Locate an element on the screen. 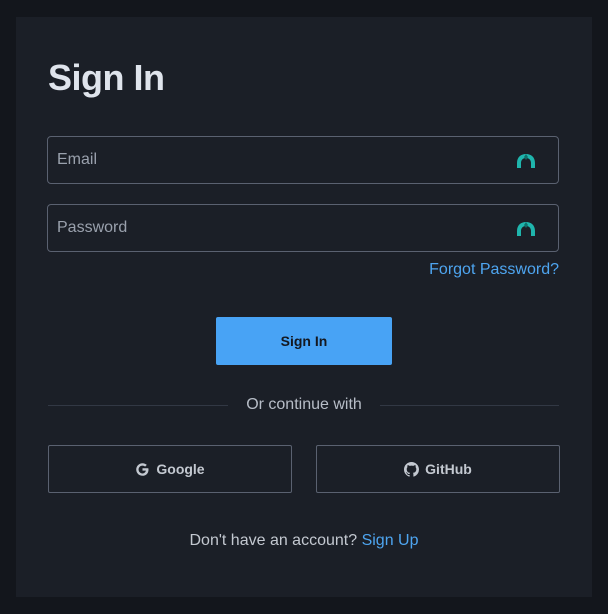 The image size is (608, 614). divider-label: Or continue with is located at coordinates (304, 404).